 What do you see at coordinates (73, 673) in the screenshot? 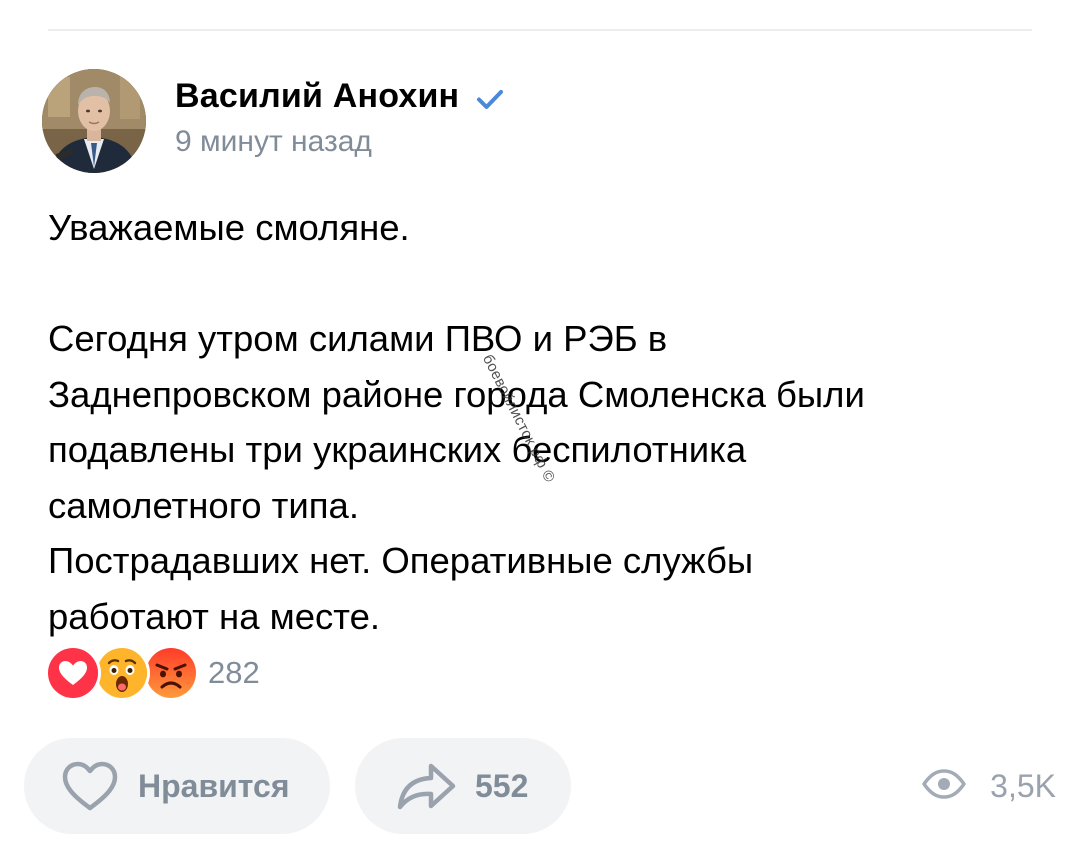
I see `heart-reaction-icon` at bounding box center [73, 673].